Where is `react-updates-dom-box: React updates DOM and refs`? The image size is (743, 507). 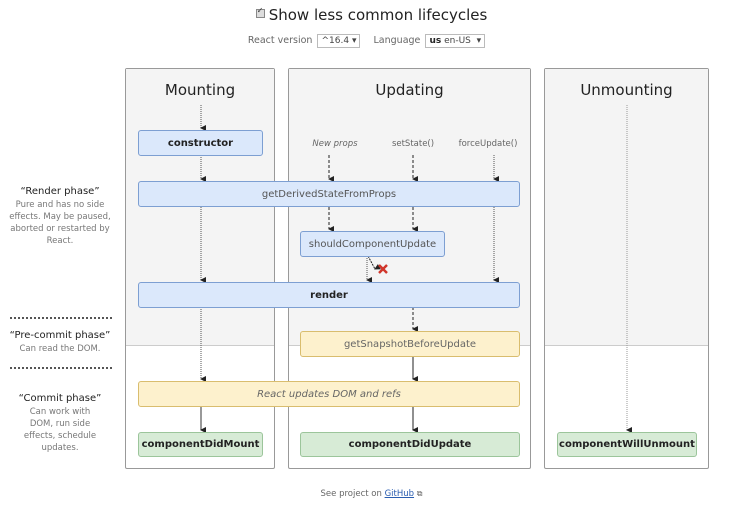
react-updates-dom-box: React updates DOM and refs is located at coordinates (329, 394).